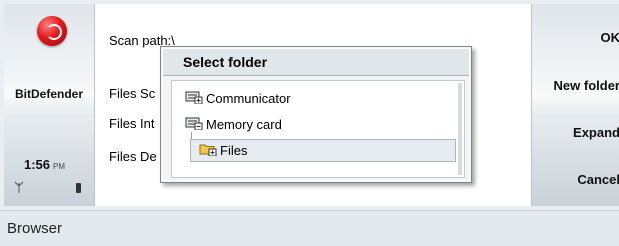  Describe the element at coordinates (208, 150) in the screenshot. I see `folder-icon` at that location.